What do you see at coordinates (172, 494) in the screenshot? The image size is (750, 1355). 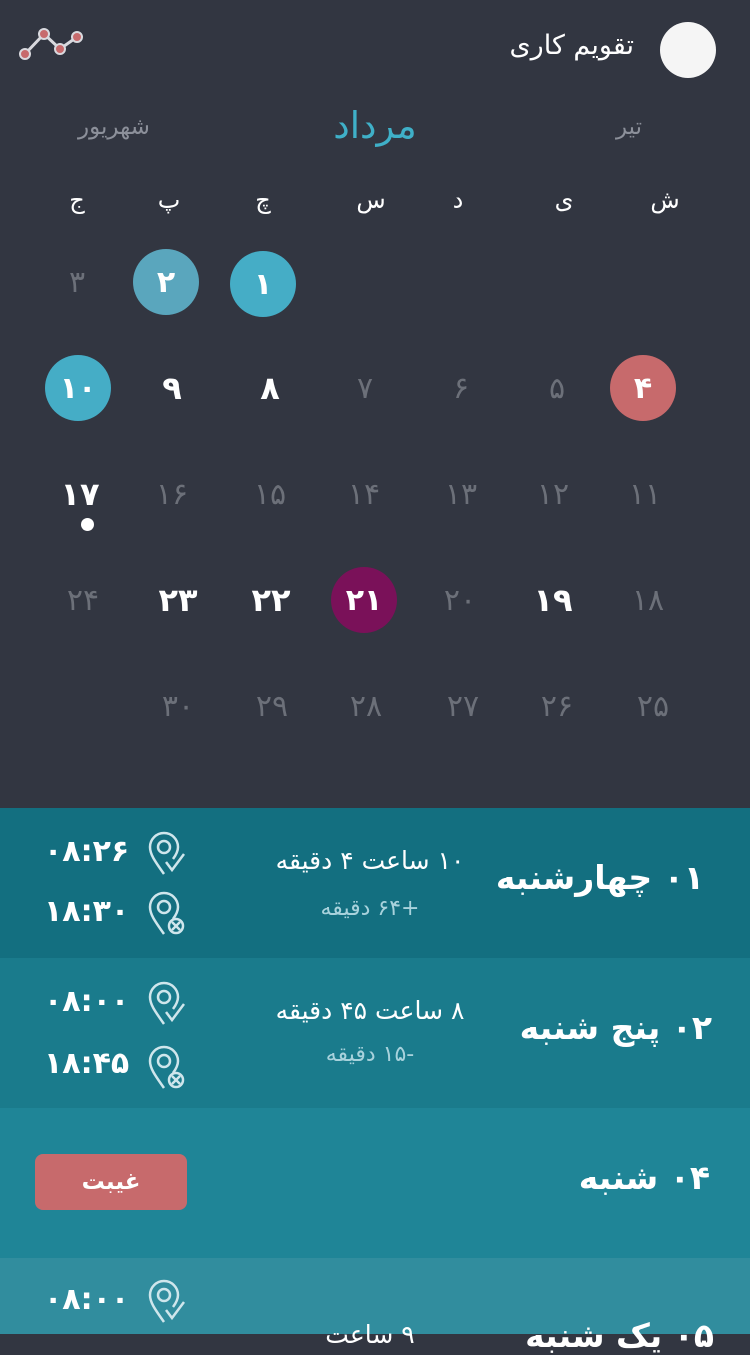 I see `calendar-day: ۱۶` at bounding box center [172, 494].